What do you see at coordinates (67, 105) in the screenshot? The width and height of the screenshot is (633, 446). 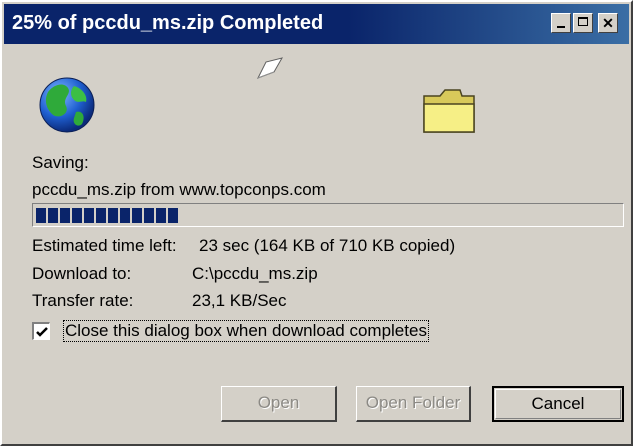 I see `globe-icon` at bounding box center [67, 105].